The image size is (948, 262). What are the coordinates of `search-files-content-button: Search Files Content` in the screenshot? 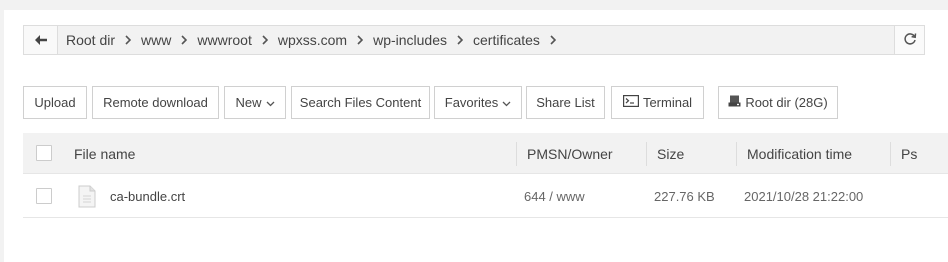 It's located at (360, 102).